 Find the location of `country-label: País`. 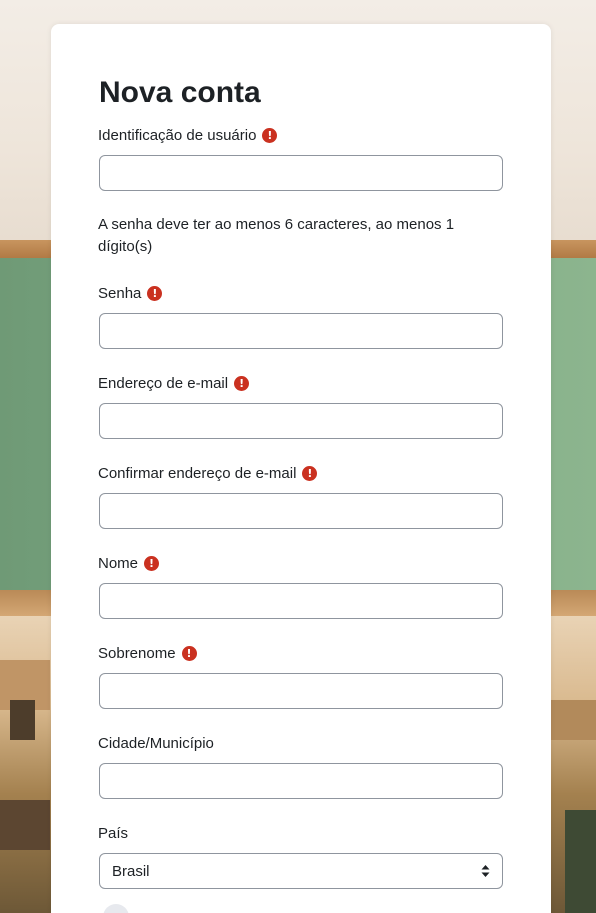

country-label: País is located at coordinates (113, 833).